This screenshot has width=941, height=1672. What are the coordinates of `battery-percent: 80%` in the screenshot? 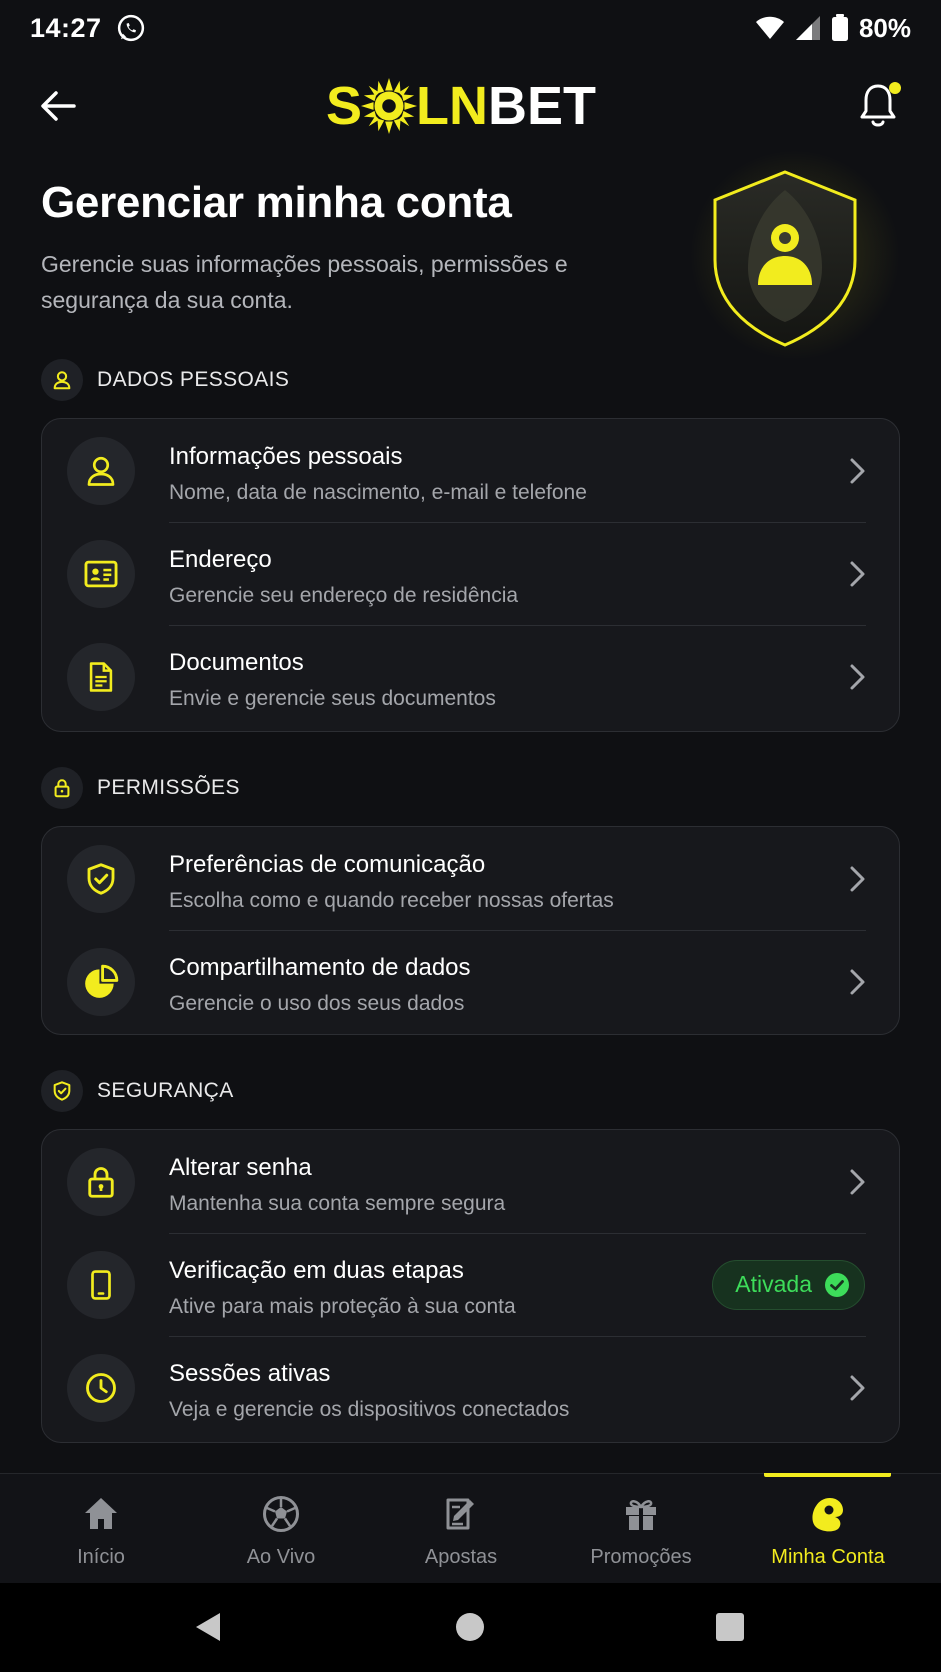 It's located at (884, 27).